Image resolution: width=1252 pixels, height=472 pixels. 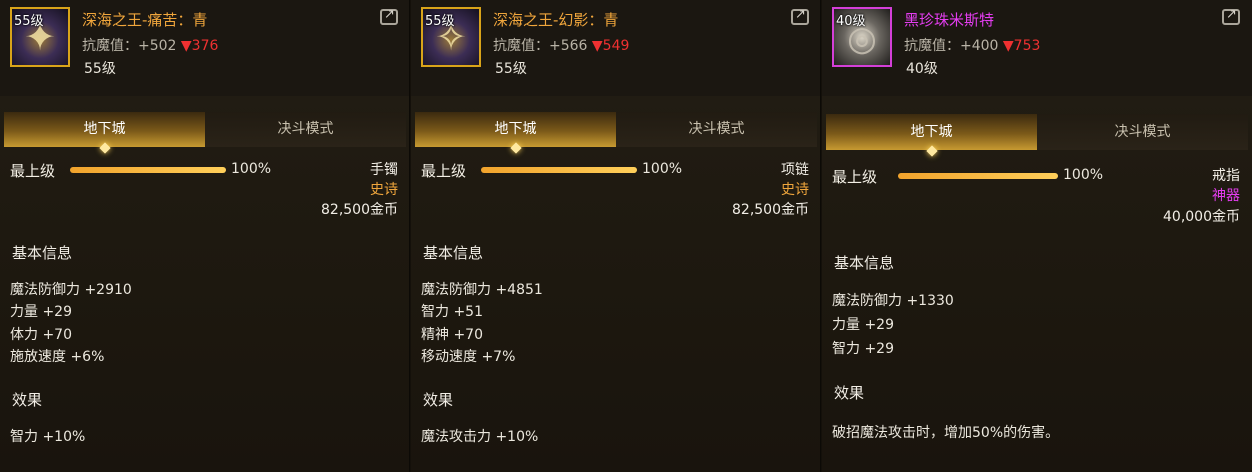 I want to click on stat-line: 移动速度 +7%, so click(x=468, y=357).